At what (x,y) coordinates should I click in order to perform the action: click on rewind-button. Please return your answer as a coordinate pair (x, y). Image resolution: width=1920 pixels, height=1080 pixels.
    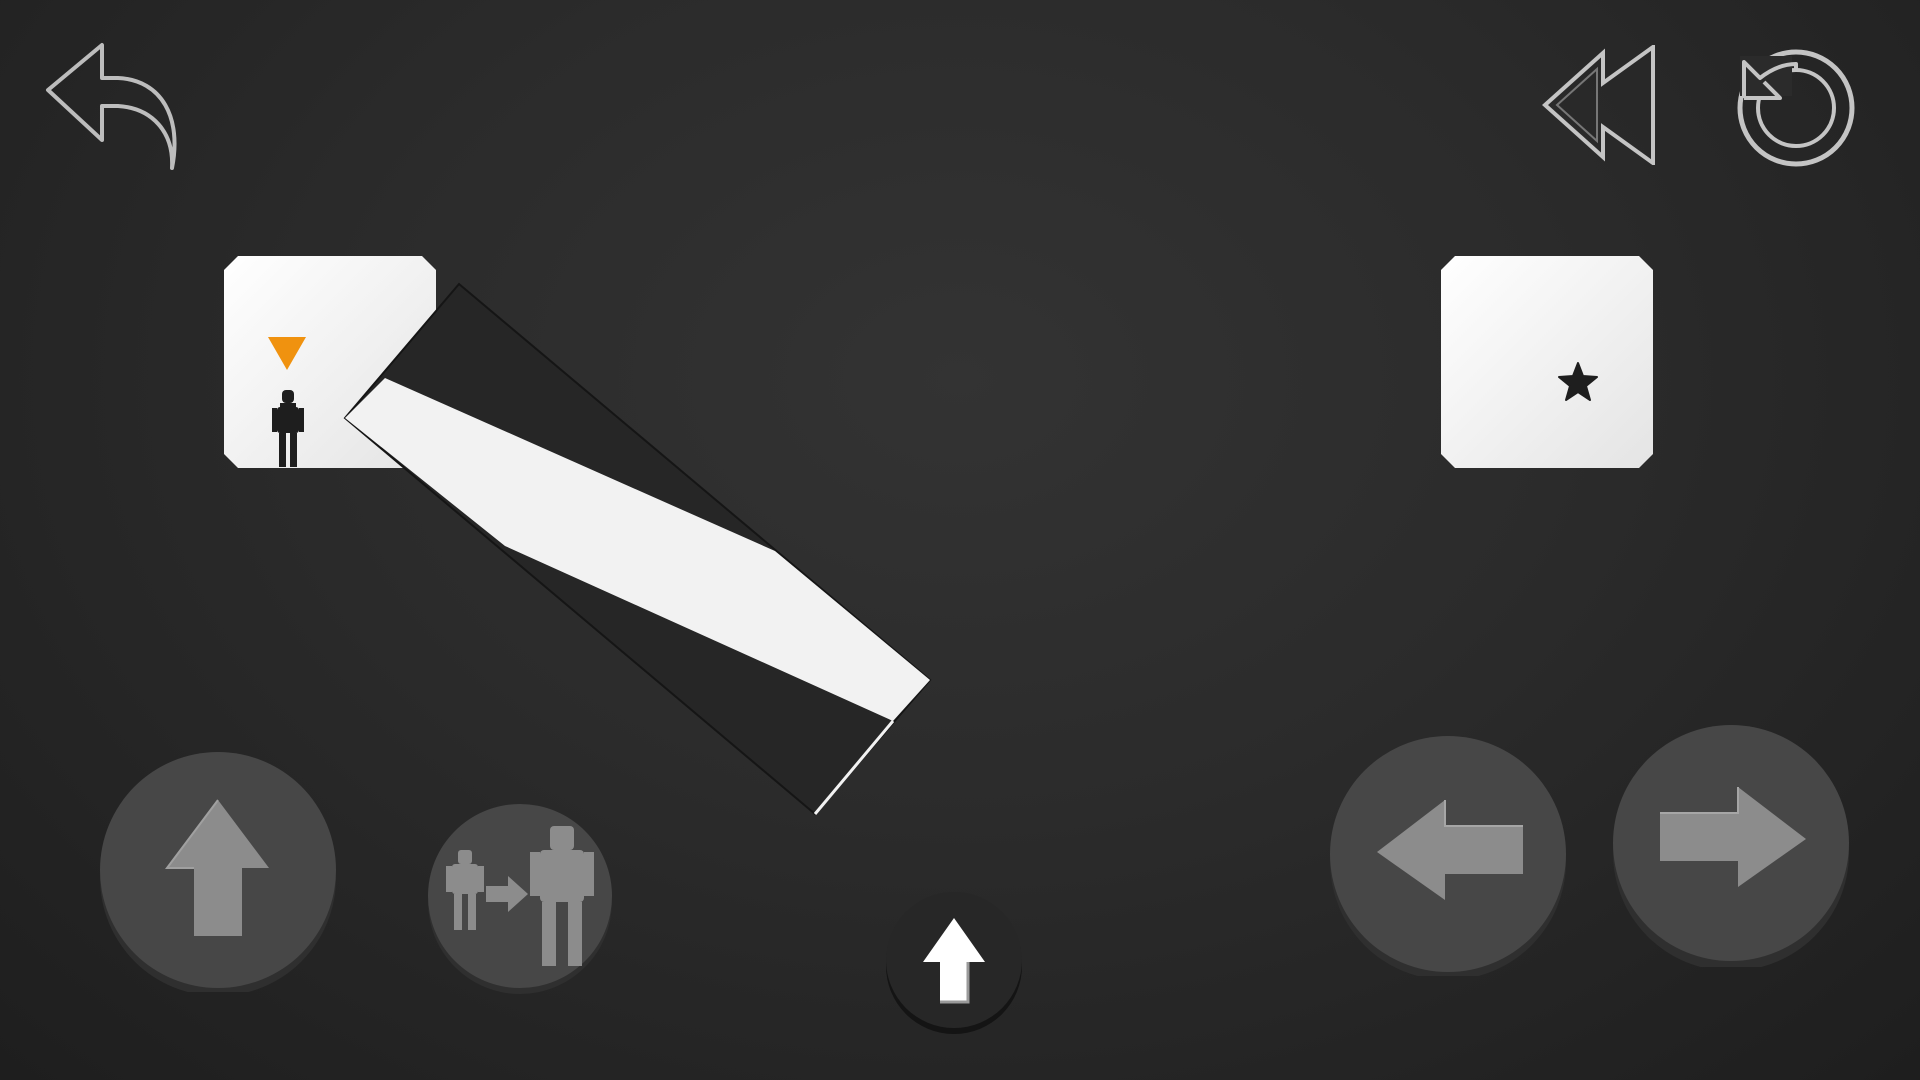
    Looking at the image, I should click on (1600, 105).